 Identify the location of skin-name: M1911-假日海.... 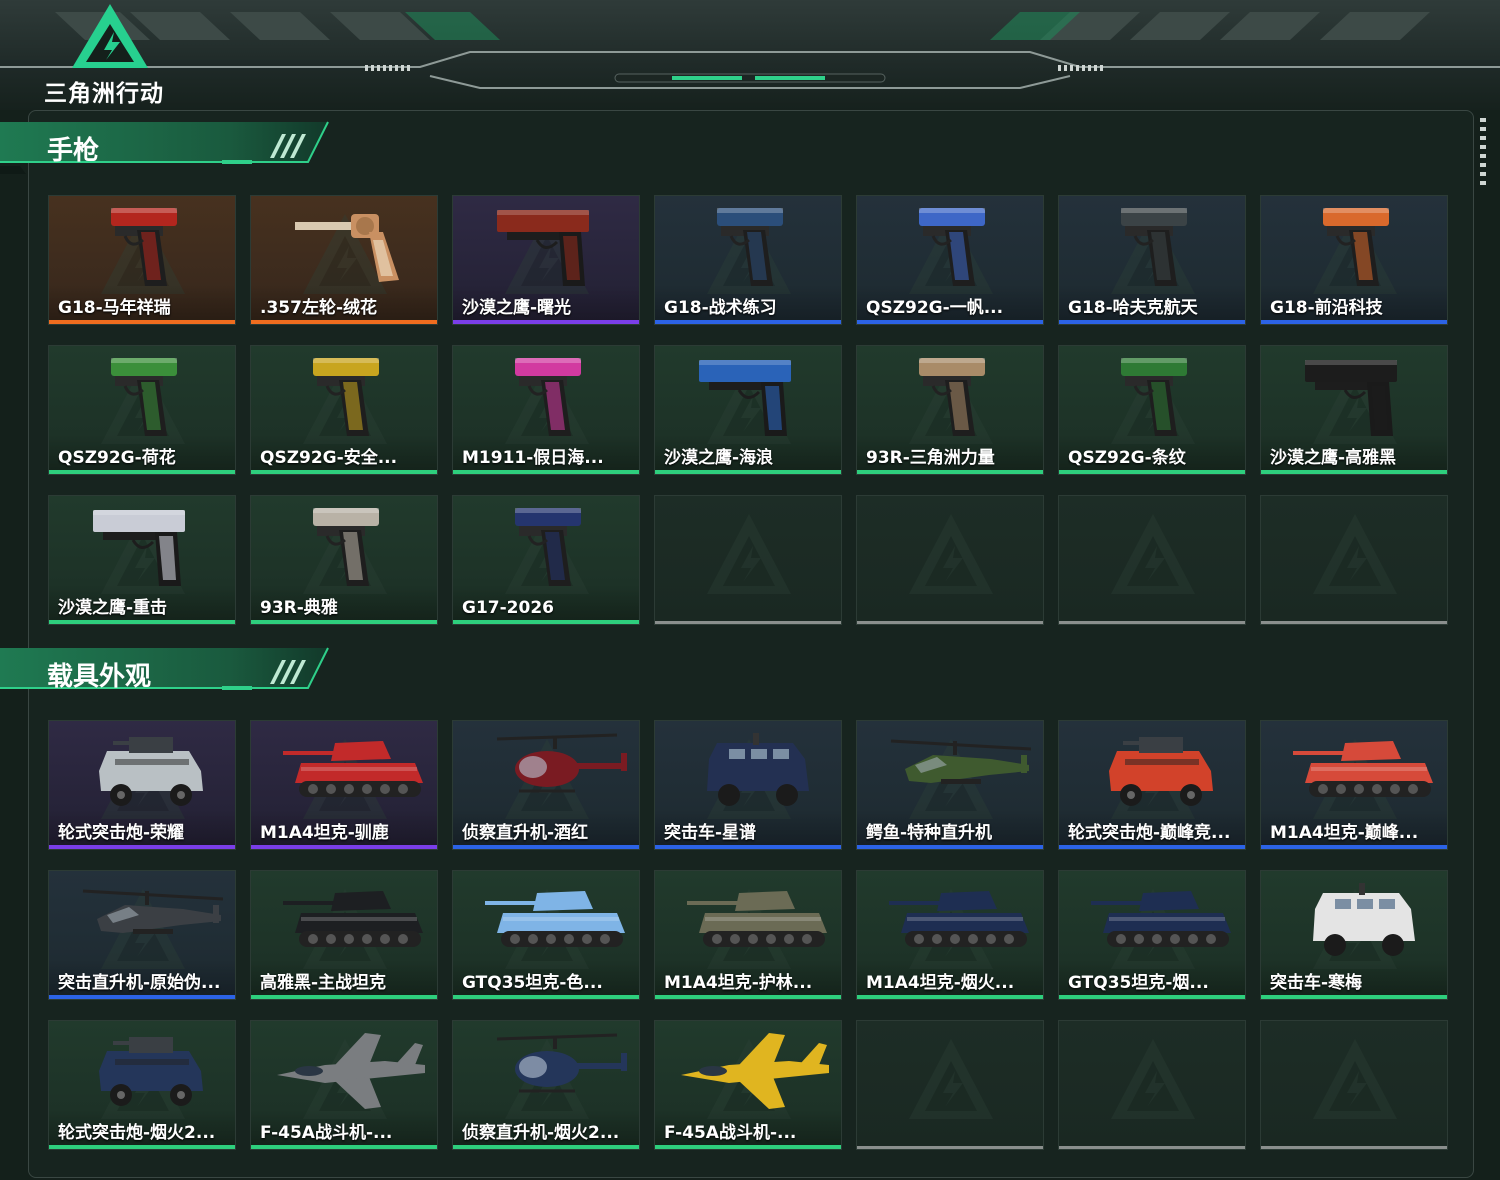
(533, 458).